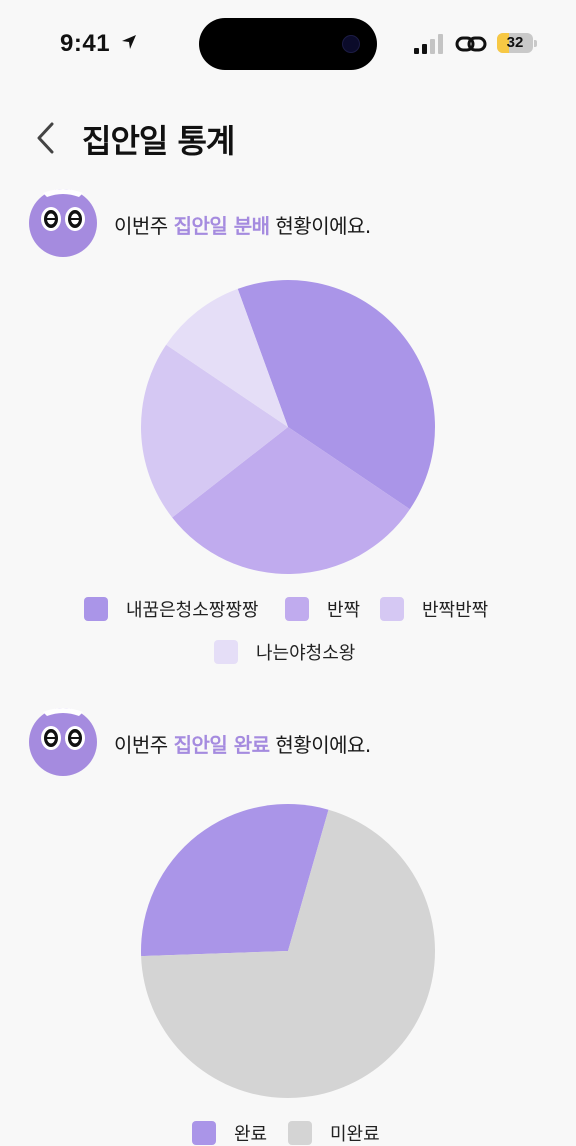 The width and height of the screenshot is (576, 1146). What do you see at coordinates (535, 43) in the screenshot?
I see `battery-cap` at bounding box center [535, 43].